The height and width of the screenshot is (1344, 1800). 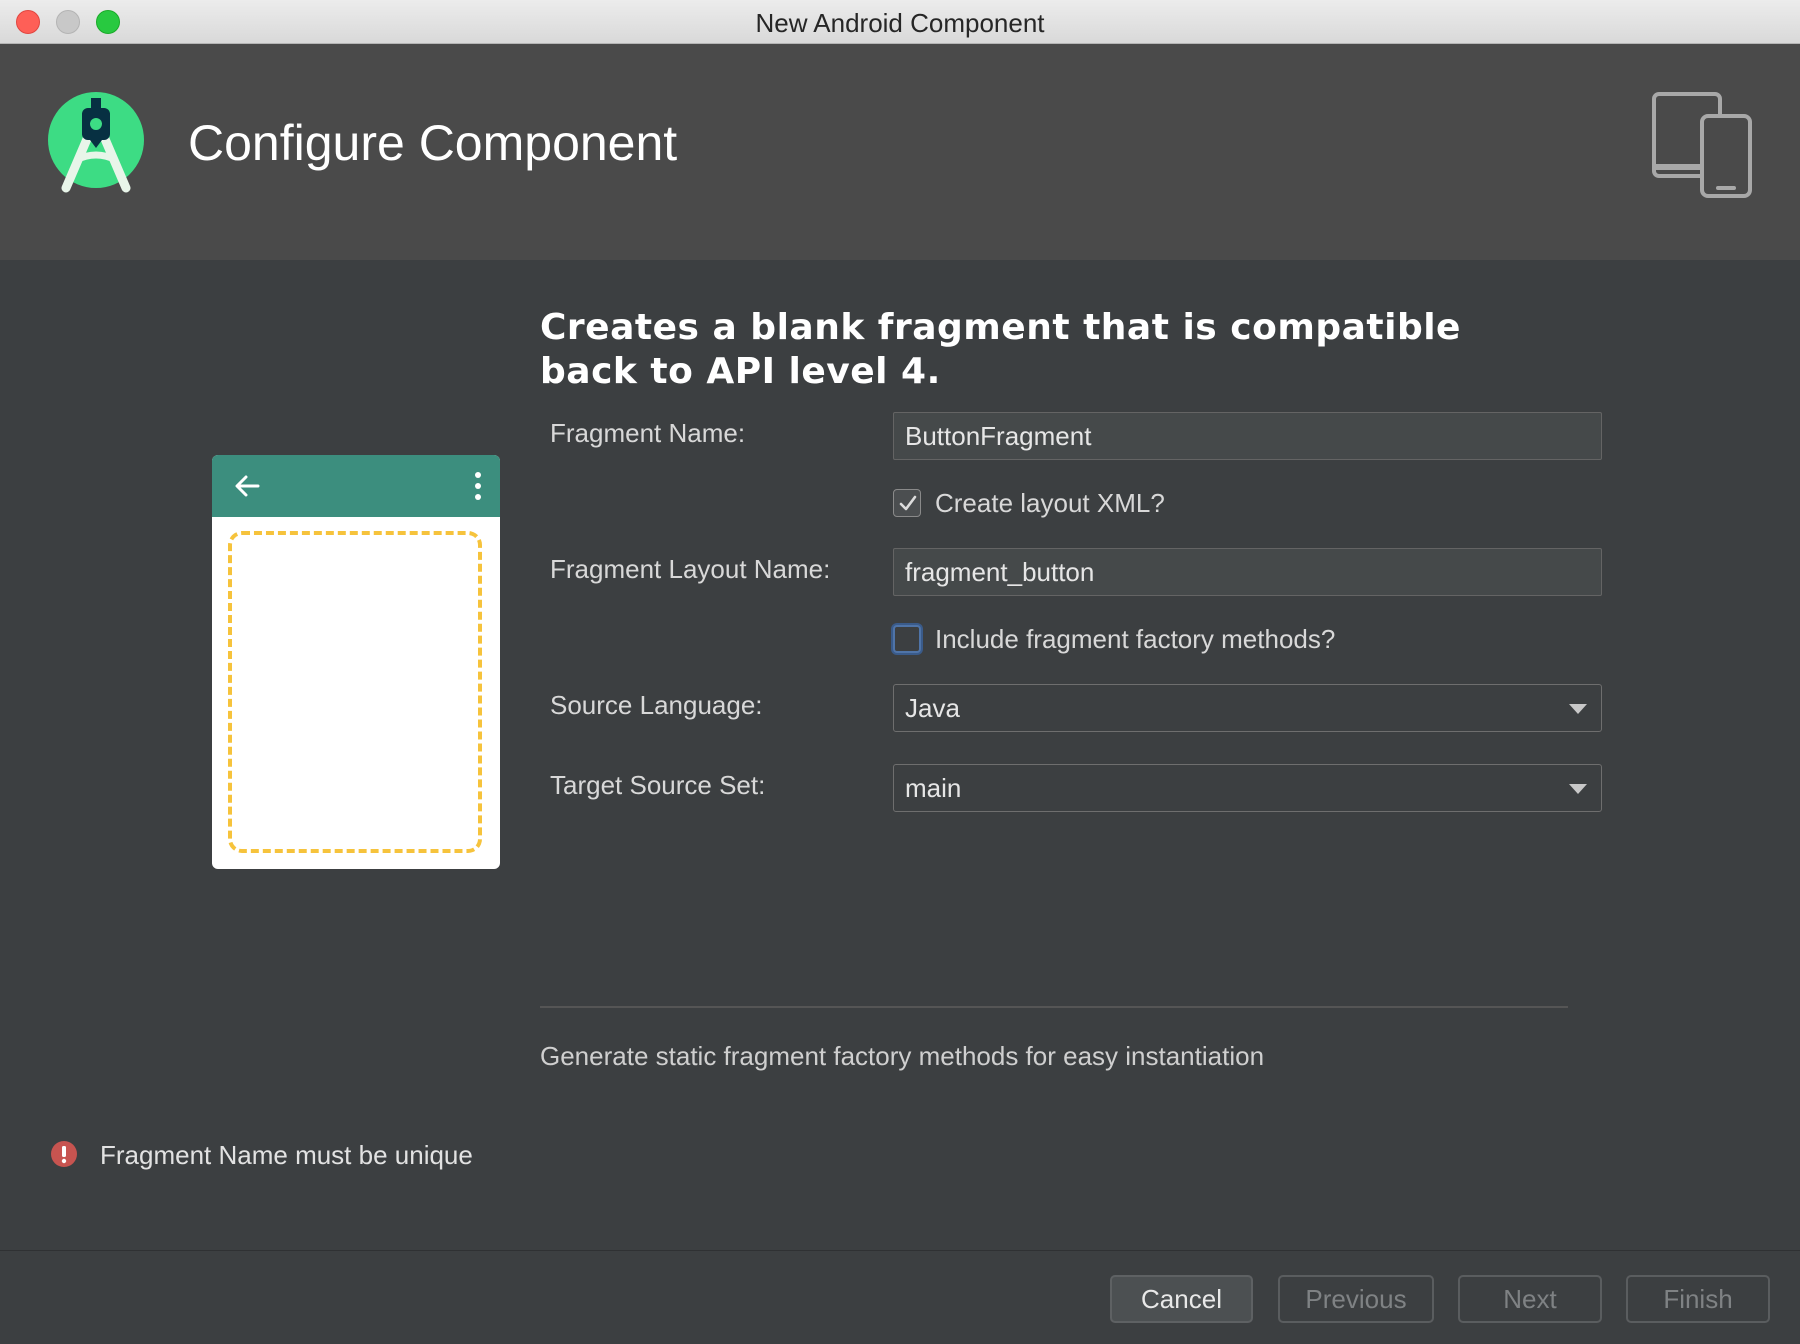 What do you see at coordinates (1054, 1007) in the screenshot?
I see `divider` at bounding box center [1054, 1007].